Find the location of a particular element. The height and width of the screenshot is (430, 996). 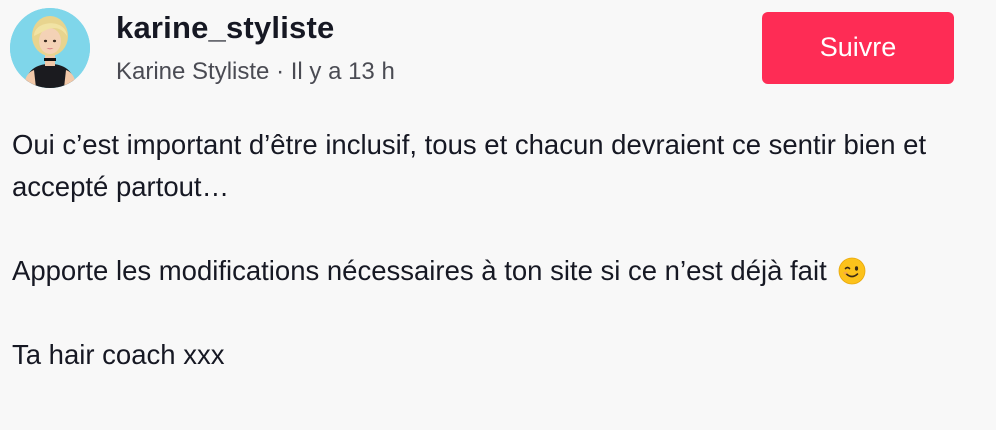

avatar is located at coordinates (50, 48).